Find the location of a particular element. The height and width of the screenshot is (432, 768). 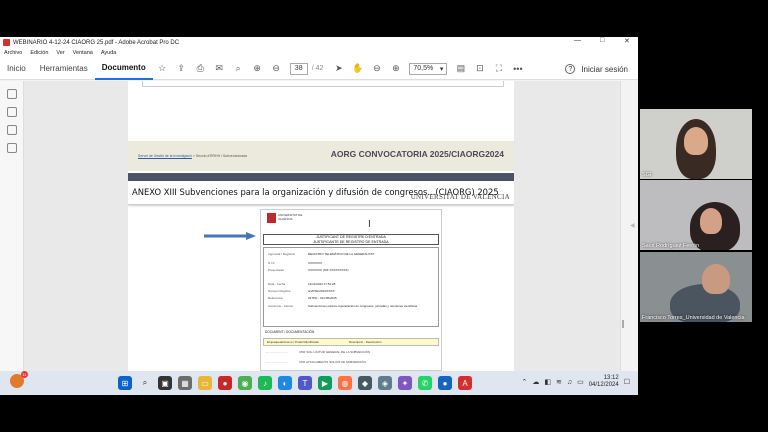

system-tray: ⌃ ☁ ◧ ≋ ♫ ▭ 13:12 04/12/2024 ☐ is located at coordinates (575, 382).